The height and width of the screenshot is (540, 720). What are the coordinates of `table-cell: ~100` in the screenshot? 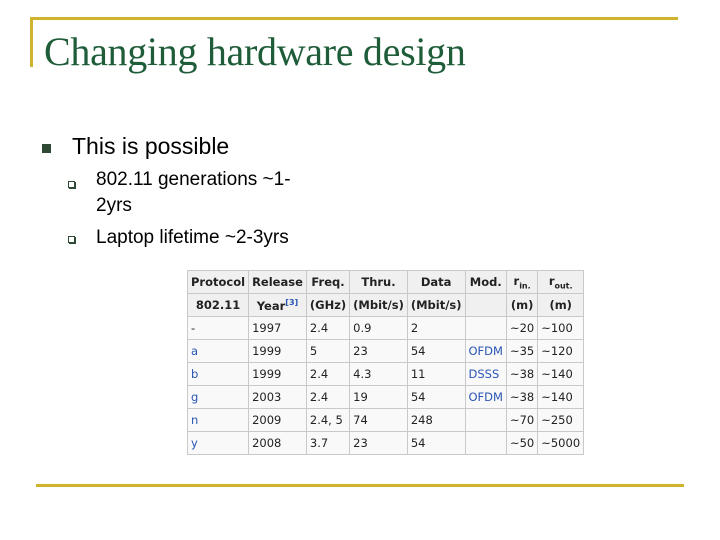 It's located at (561, 328).